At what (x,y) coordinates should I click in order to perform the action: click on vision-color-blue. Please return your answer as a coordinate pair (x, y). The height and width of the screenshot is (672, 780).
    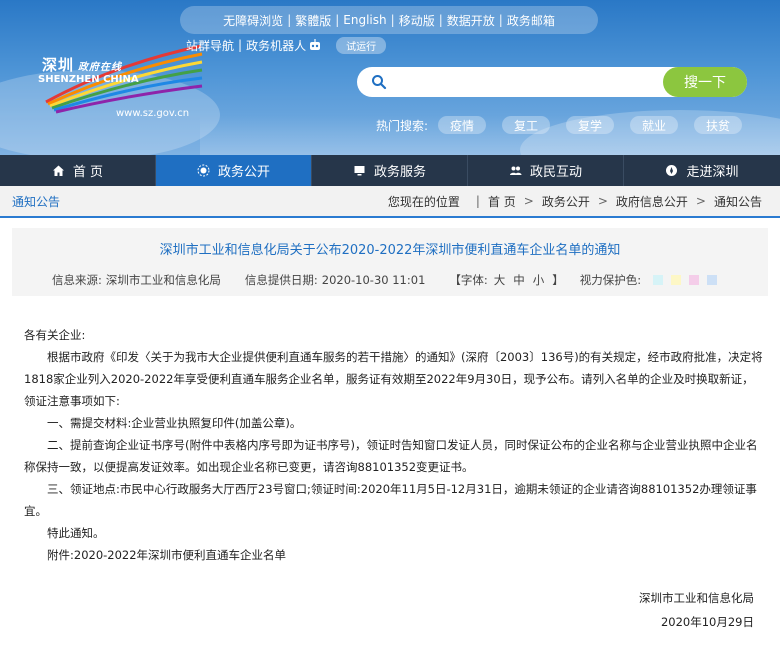
    Looking at the image, I should click on (712, 280).